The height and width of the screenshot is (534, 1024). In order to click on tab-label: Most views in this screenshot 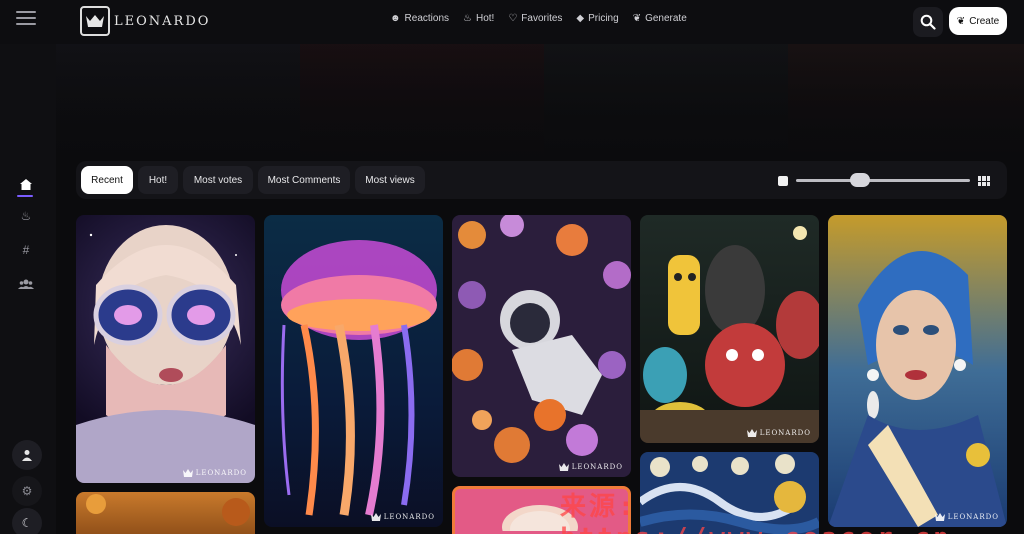, I will do `click(390, 180)`.